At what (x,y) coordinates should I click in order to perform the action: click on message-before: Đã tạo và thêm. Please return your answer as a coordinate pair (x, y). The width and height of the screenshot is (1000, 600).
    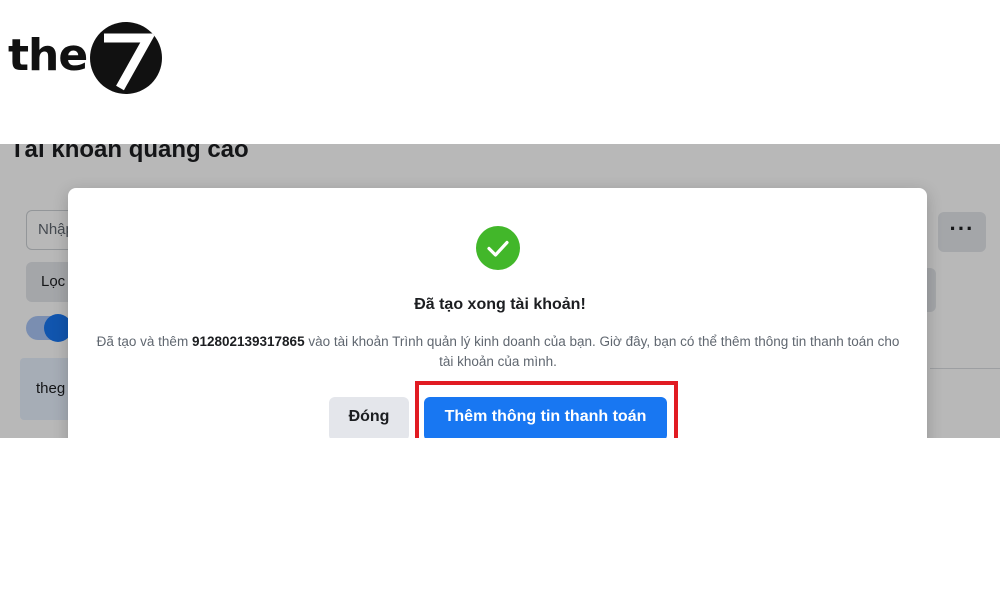
    Looking at the image, I should click on (144, 341).